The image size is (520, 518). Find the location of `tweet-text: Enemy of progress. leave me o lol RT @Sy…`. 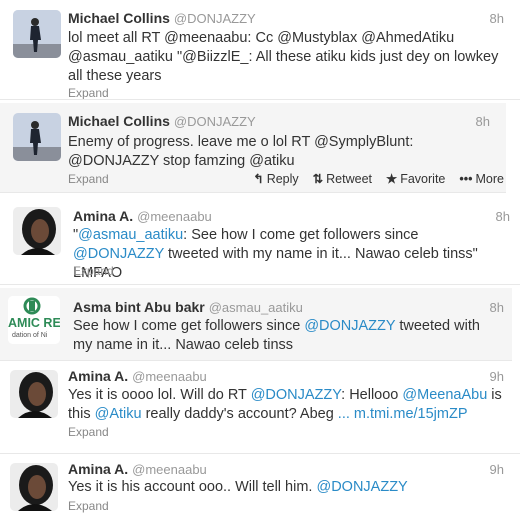

tweet-text: Enemy of progress. leave me o lol RT @Sy… is located at coordinates (283, 152).